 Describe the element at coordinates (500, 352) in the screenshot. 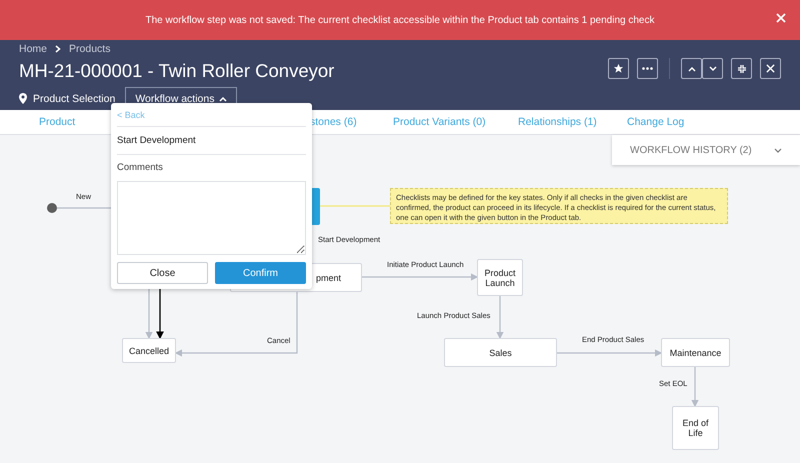

I see `state-node: Sales` at that location.